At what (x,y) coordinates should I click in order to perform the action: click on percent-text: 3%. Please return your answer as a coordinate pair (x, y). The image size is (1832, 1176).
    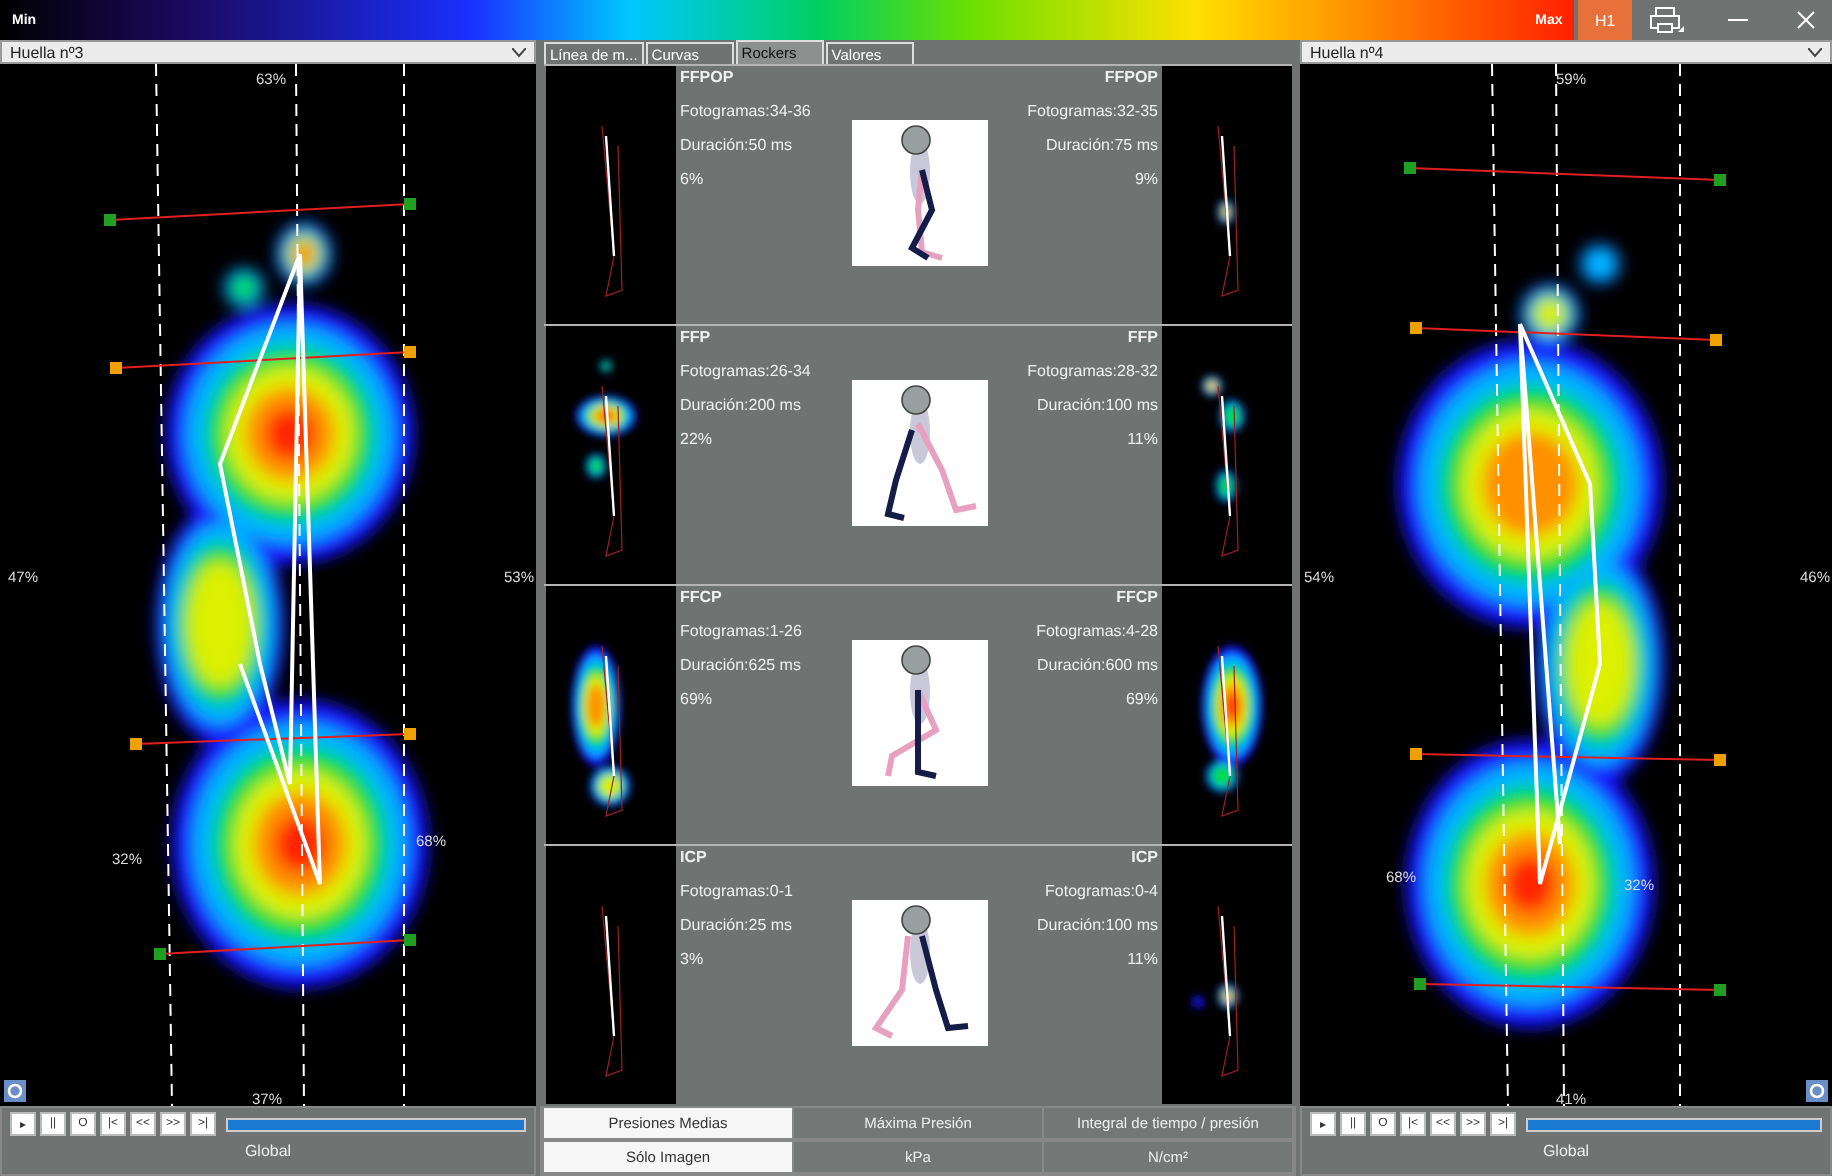
    Looking at the image, I should click on (693, 959).